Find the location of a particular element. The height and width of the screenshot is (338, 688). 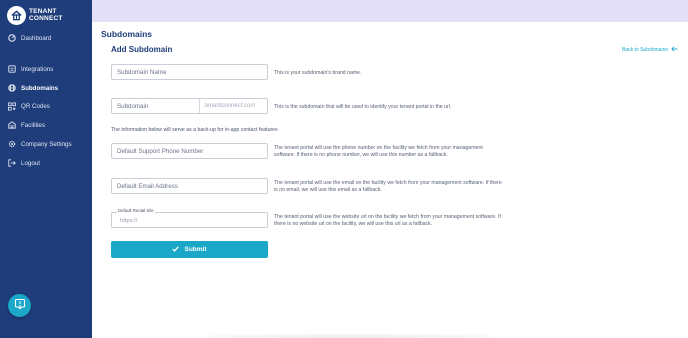

email-placeholder: Default Email Address is located at coordinates (147, 186).